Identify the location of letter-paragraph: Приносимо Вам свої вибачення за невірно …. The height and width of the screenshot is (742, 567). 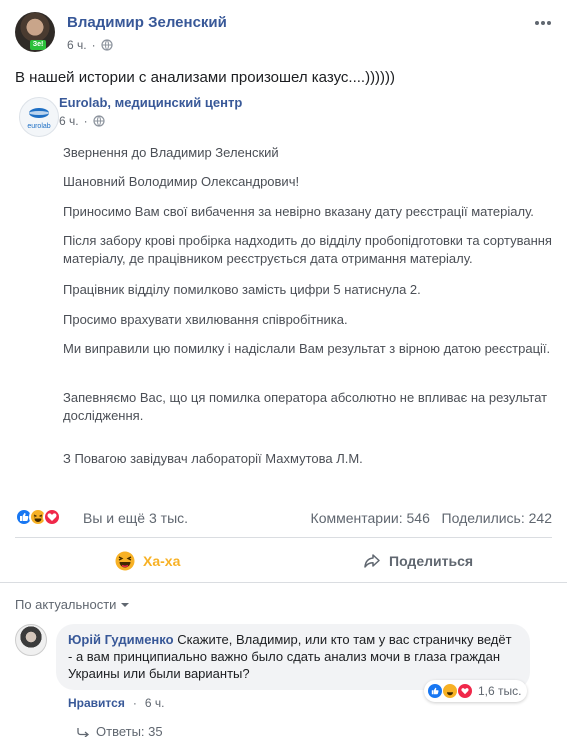
(298, 211).